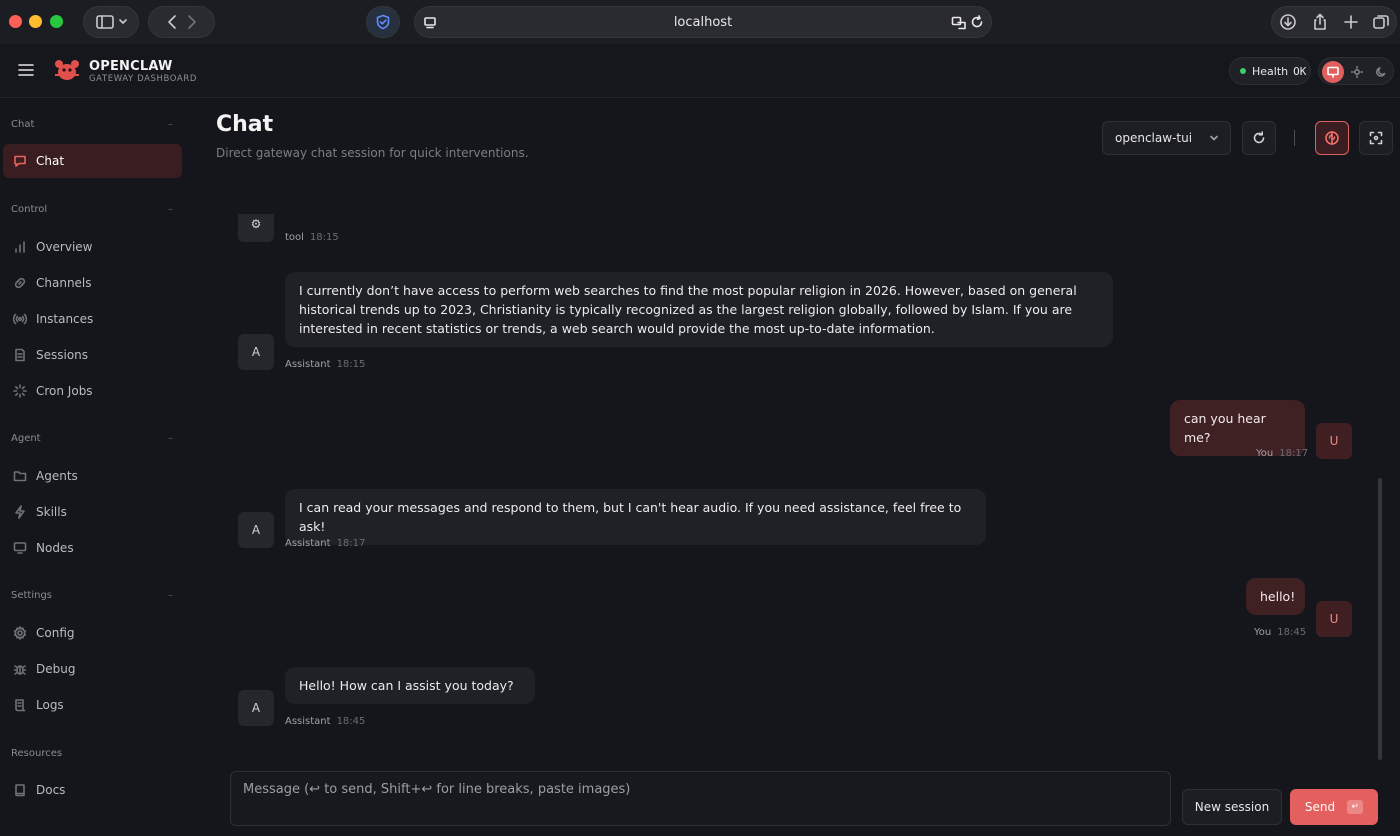 The height and width of the screenshot is (836, 1400). What do you see at coordinates (92, 705) in the screenshot?
I see `sidebar-item-logs: Logs` at bounding box center [92, 705].